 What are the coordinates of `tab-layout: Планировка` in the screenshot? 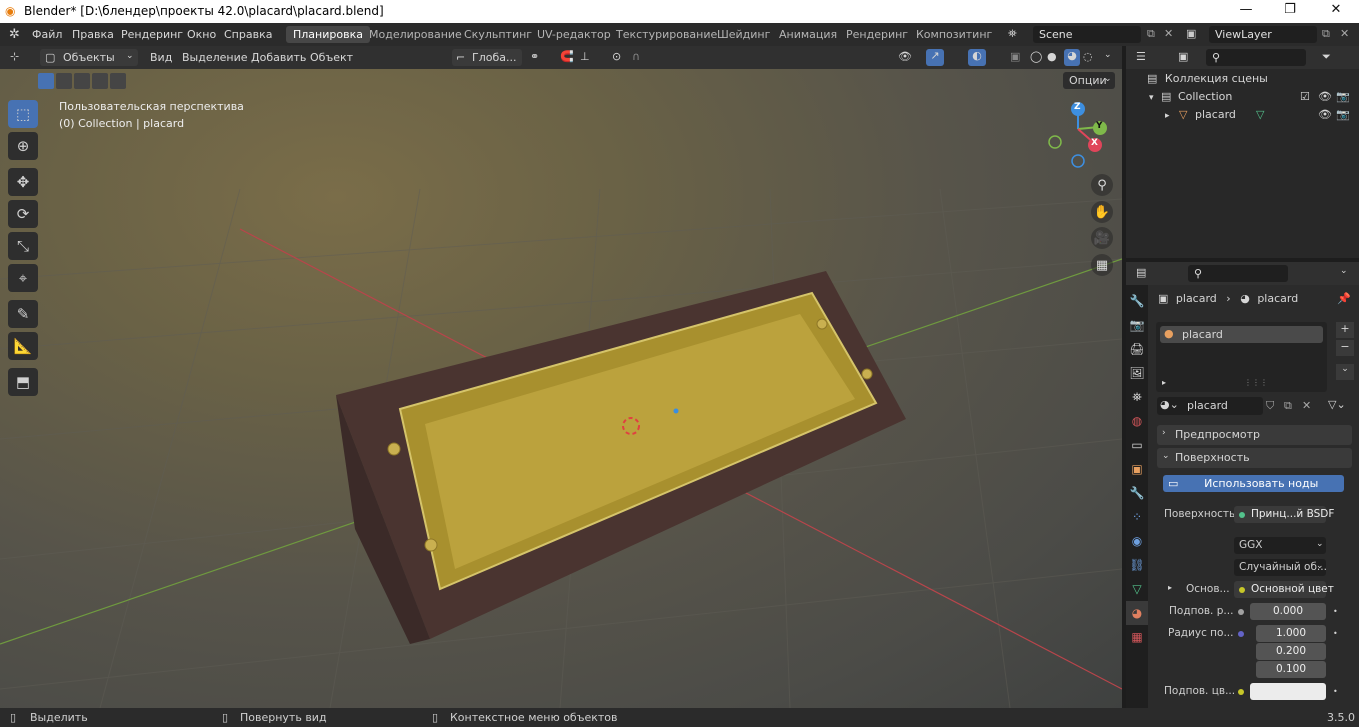 It's located at (328, 34).